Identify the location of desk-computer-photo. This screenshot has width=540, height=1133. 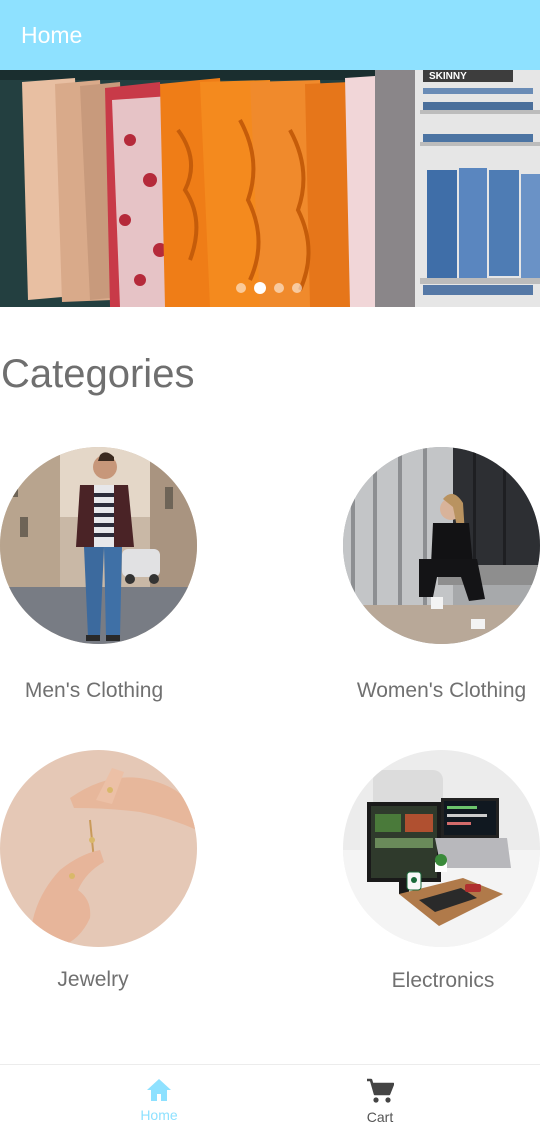
(441, 848).